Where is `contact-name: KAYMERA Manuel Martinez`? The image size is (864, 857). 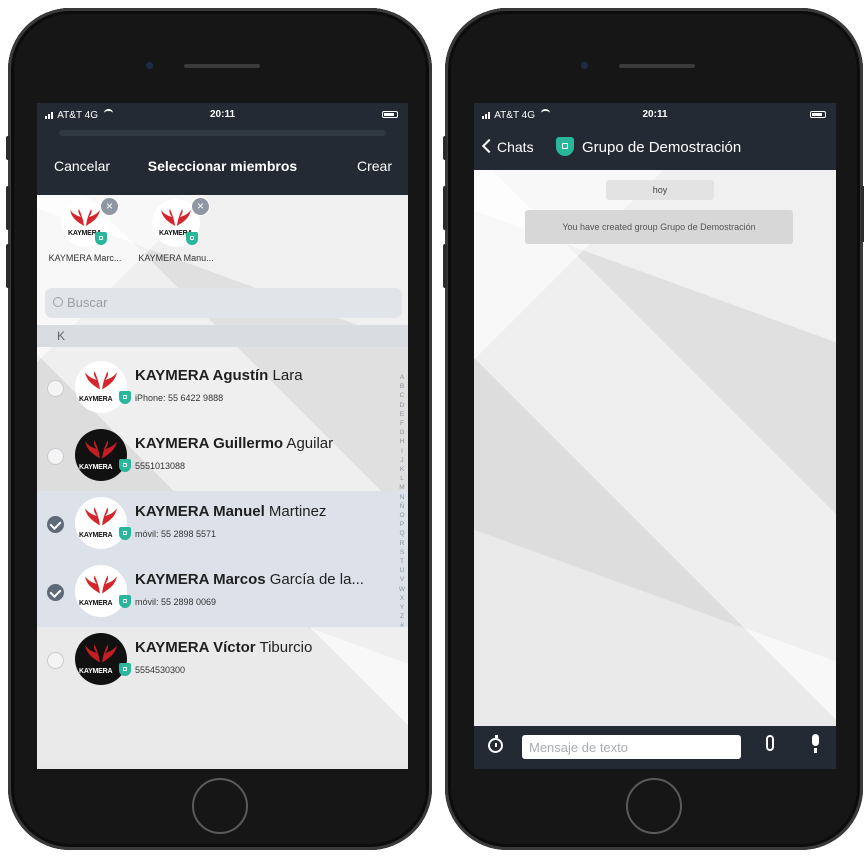 contact-name: KAYMERA Manuel Martinez is located at coordinates (230, 511).